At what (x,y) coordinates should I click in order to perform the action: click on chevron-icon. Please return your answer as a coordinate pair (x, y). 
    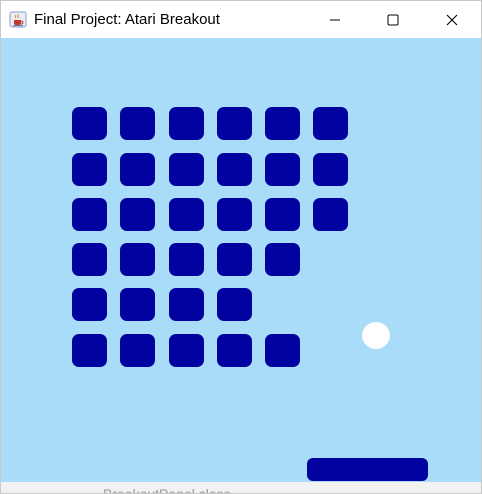
    Looking at the image, I should click on (90, 490).